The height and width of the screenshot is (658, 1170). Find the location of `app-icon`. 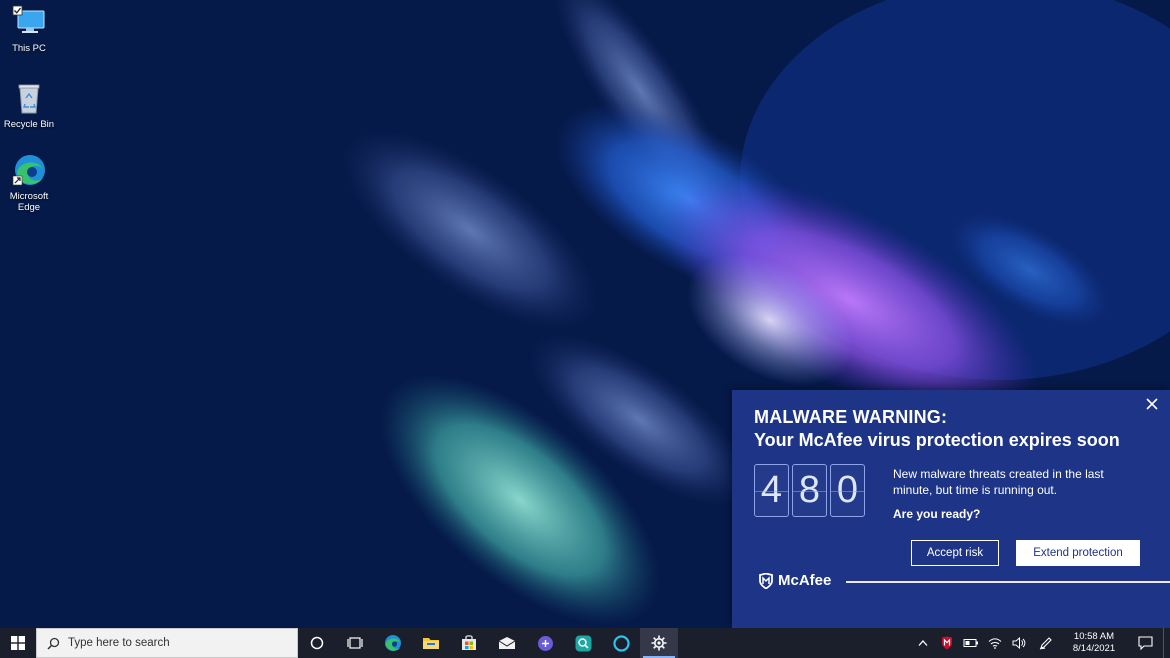

app-icon is located at coordinates (545, 643).